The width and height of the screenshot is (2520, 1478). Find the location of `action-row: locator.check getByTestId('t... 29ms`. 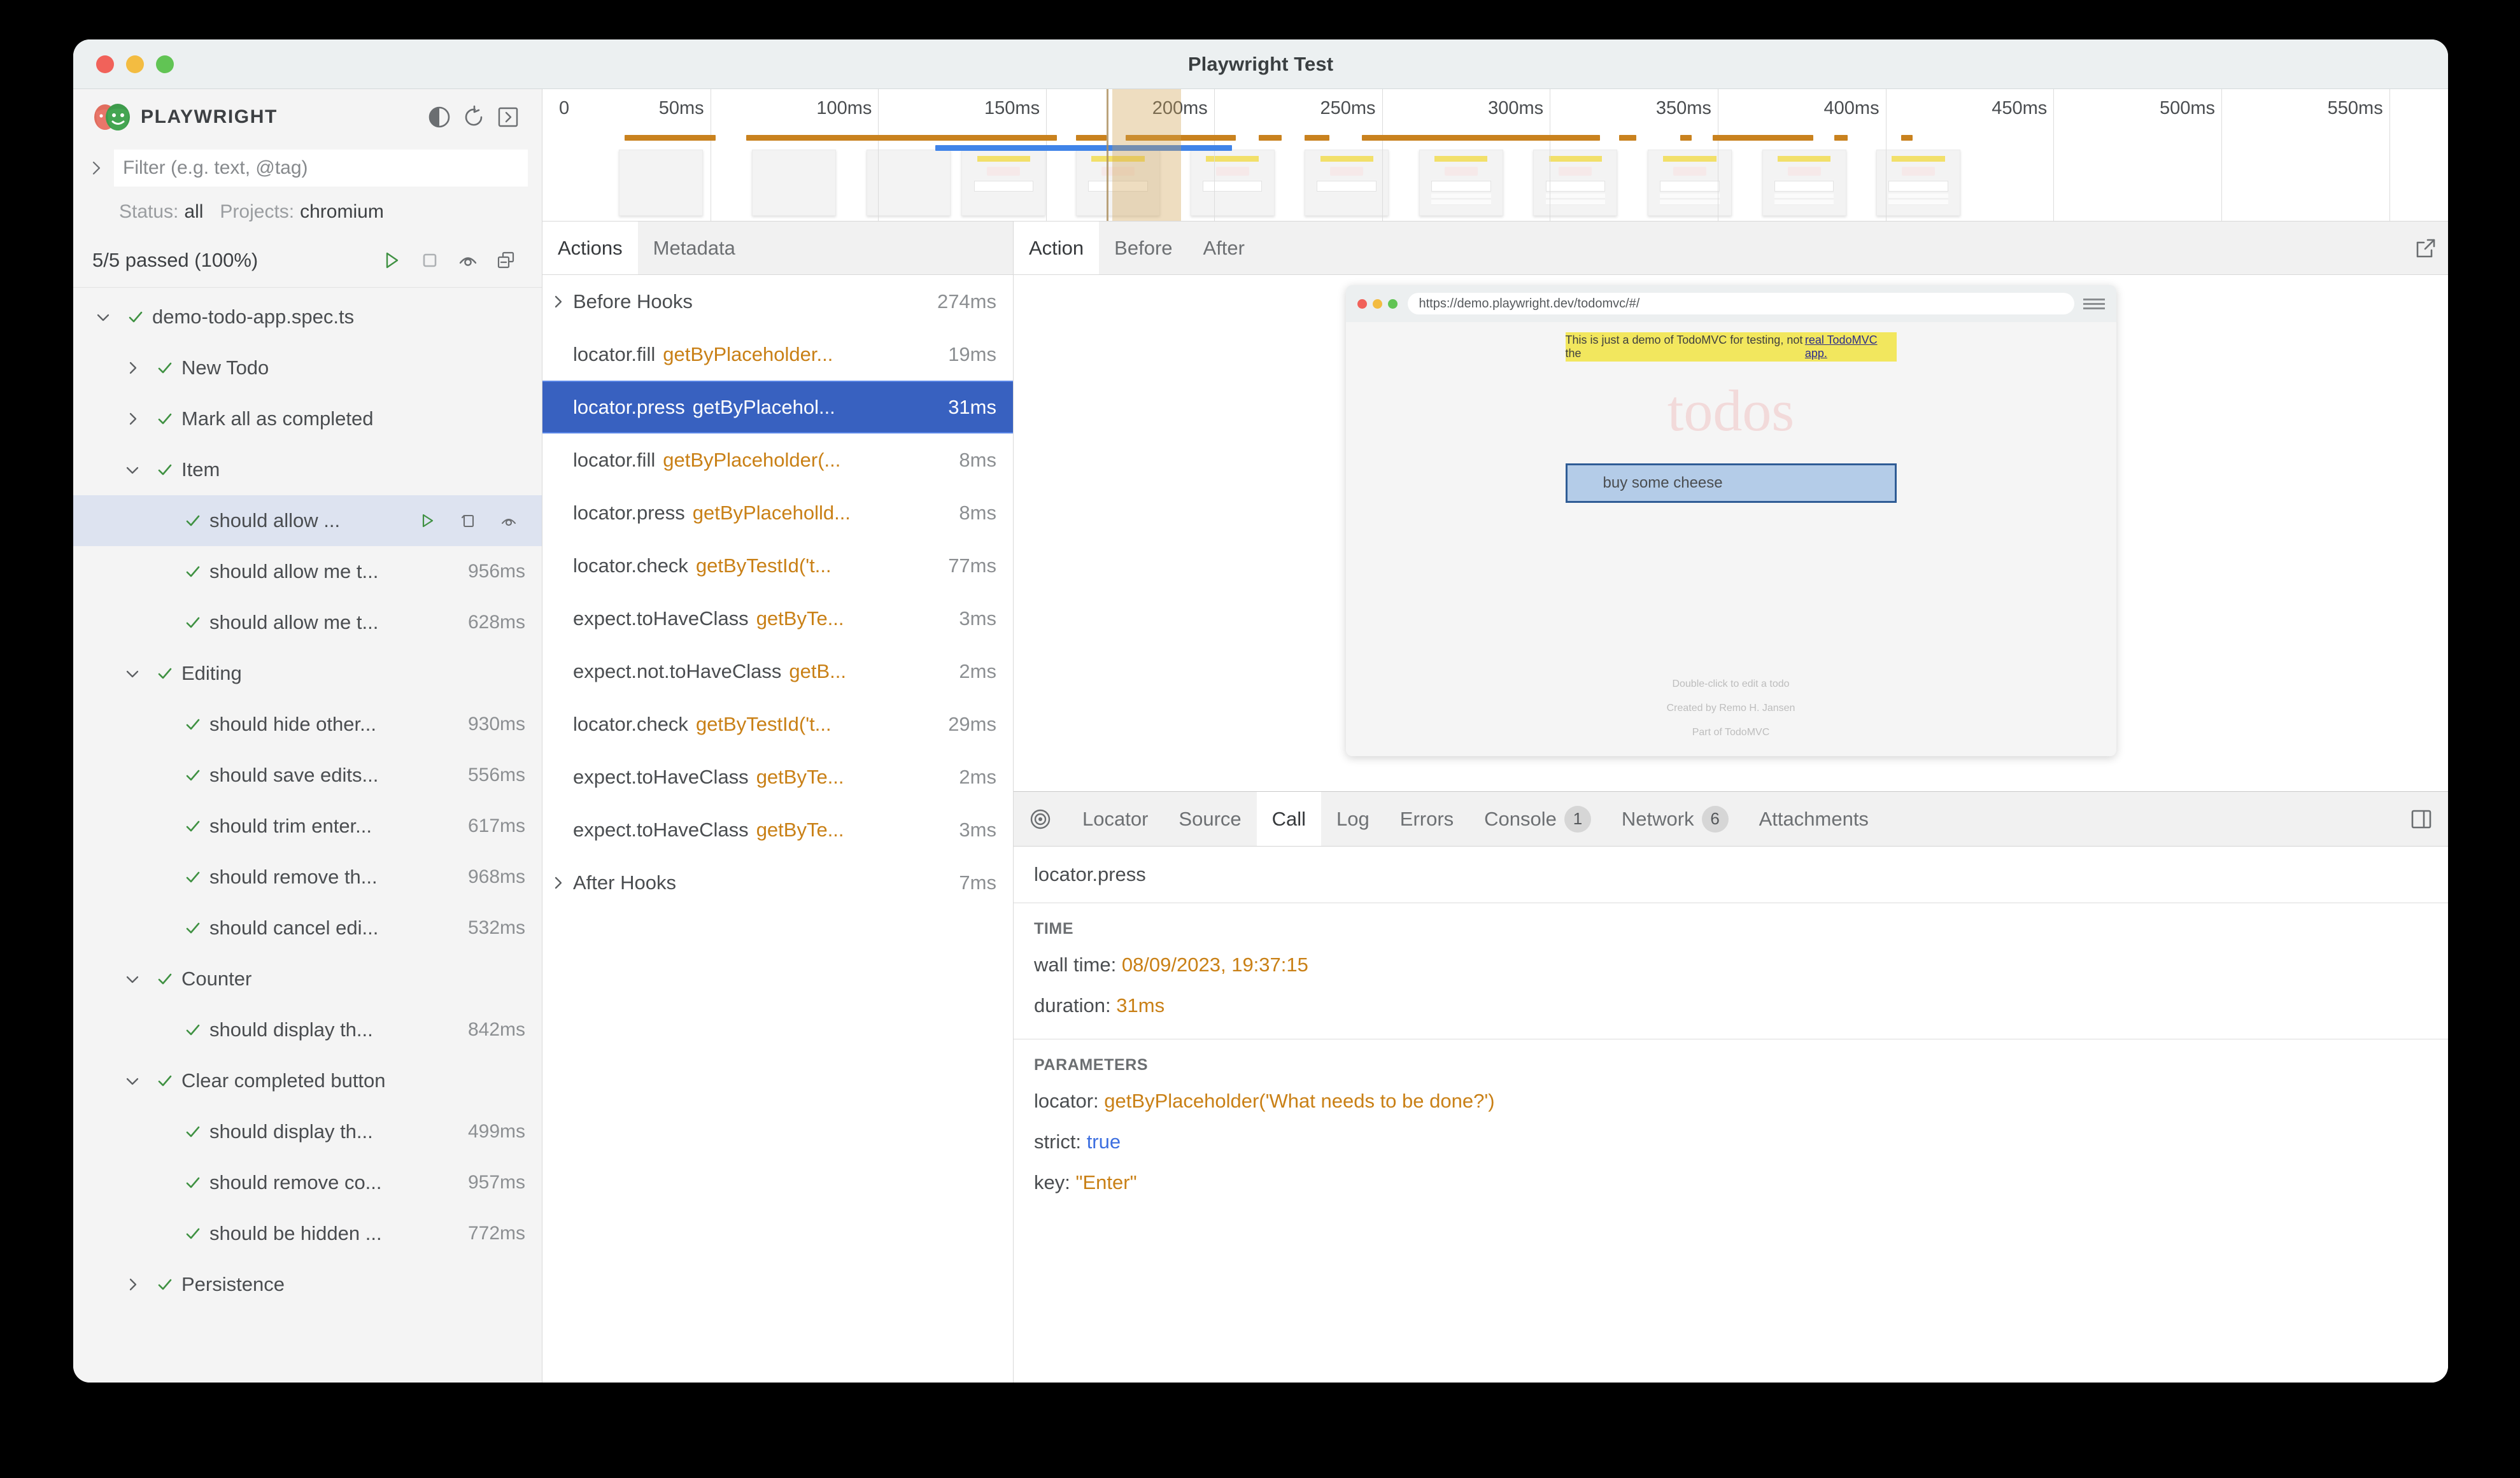

action-row: locator.check getByTestId('t... 29ms is located at coordinates (777, 724).